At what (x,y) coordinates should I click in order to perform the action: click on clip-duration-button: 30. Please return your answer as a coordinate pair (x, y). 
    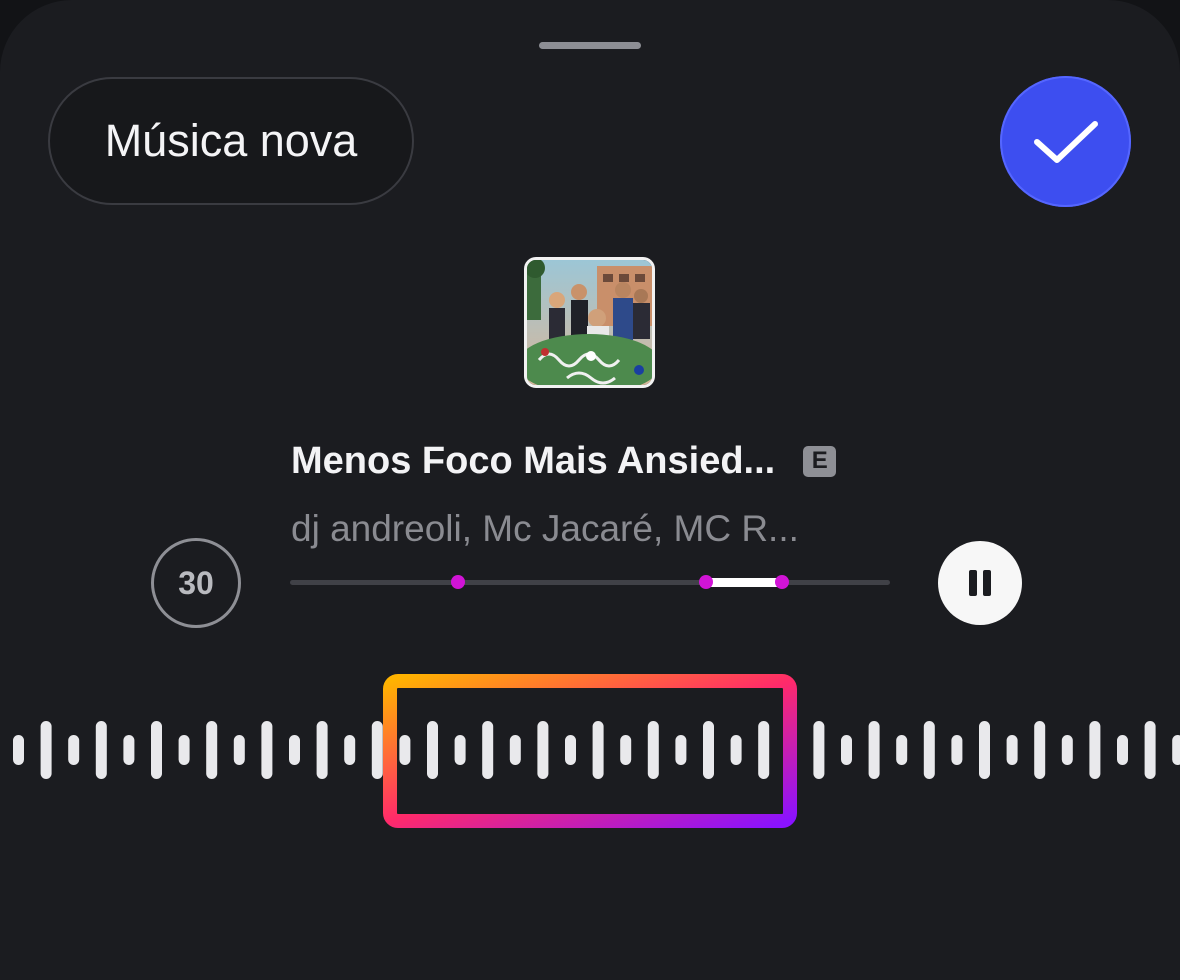
    Looking at the image, I should click on (196, 583).